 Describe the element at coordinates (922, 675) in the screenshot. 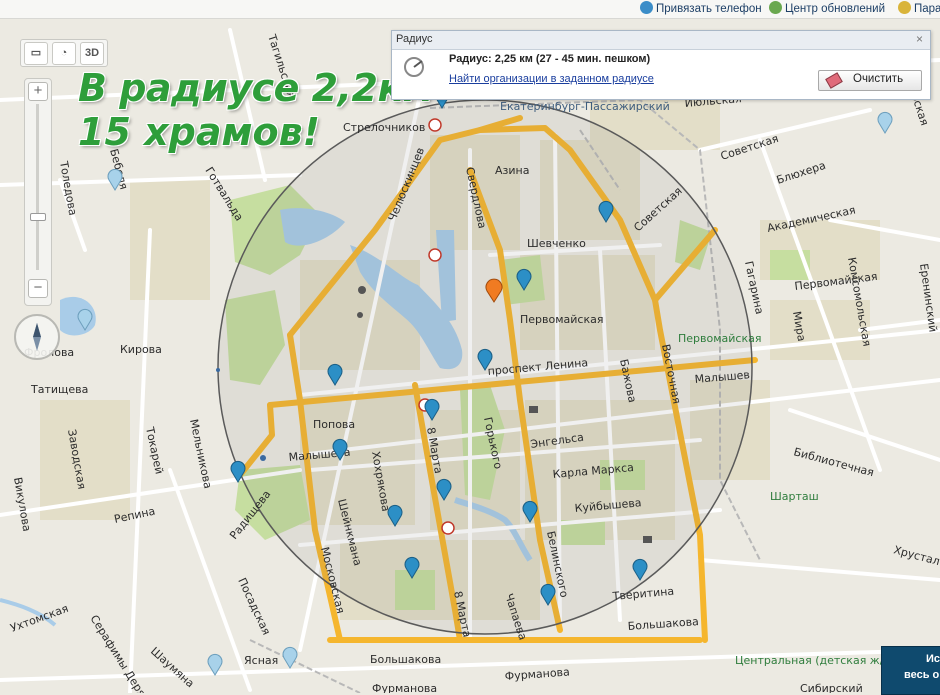

I see `promo-line2: весь о` at that location.